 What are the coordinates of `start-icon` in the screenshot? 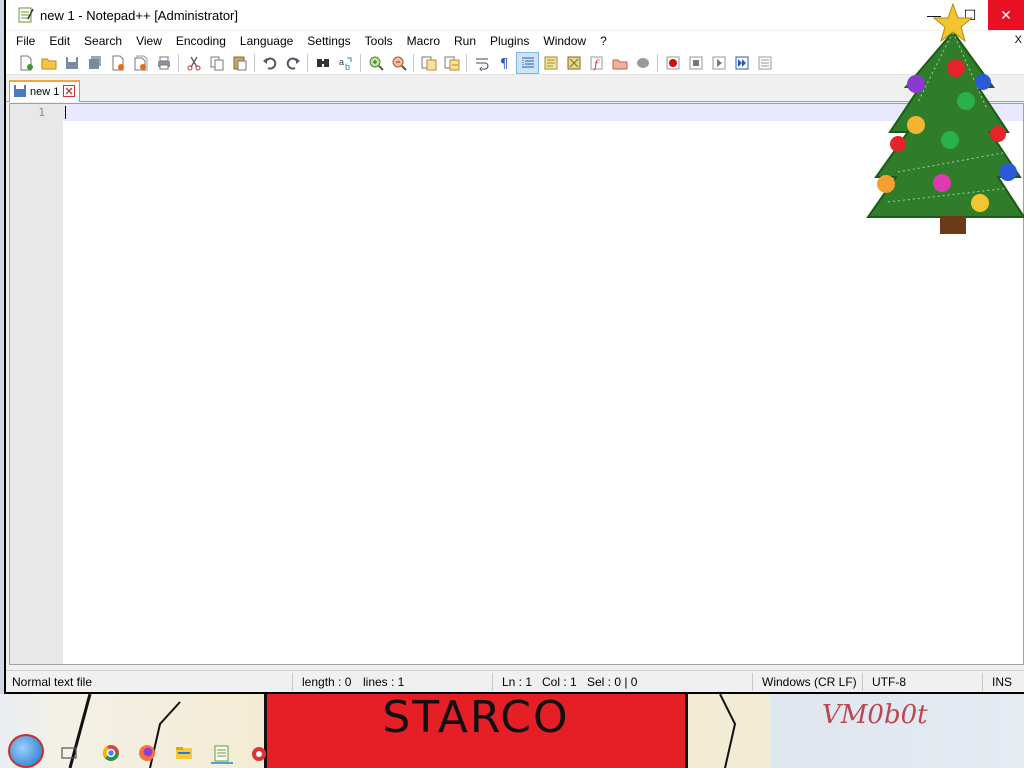 It's located at (26, 751).